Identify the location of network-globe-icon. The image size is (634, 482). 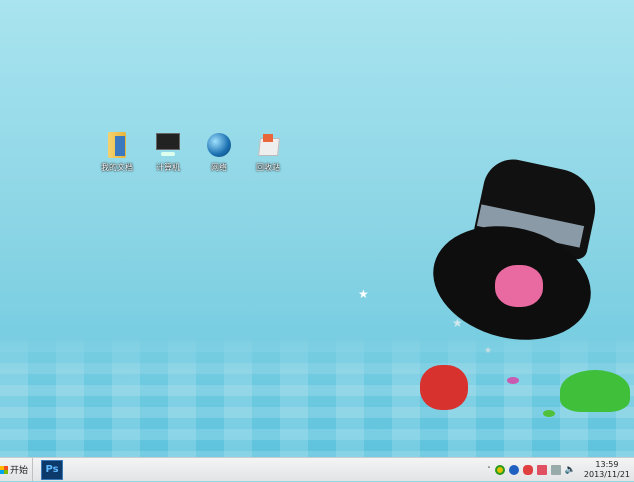
(219, 145).